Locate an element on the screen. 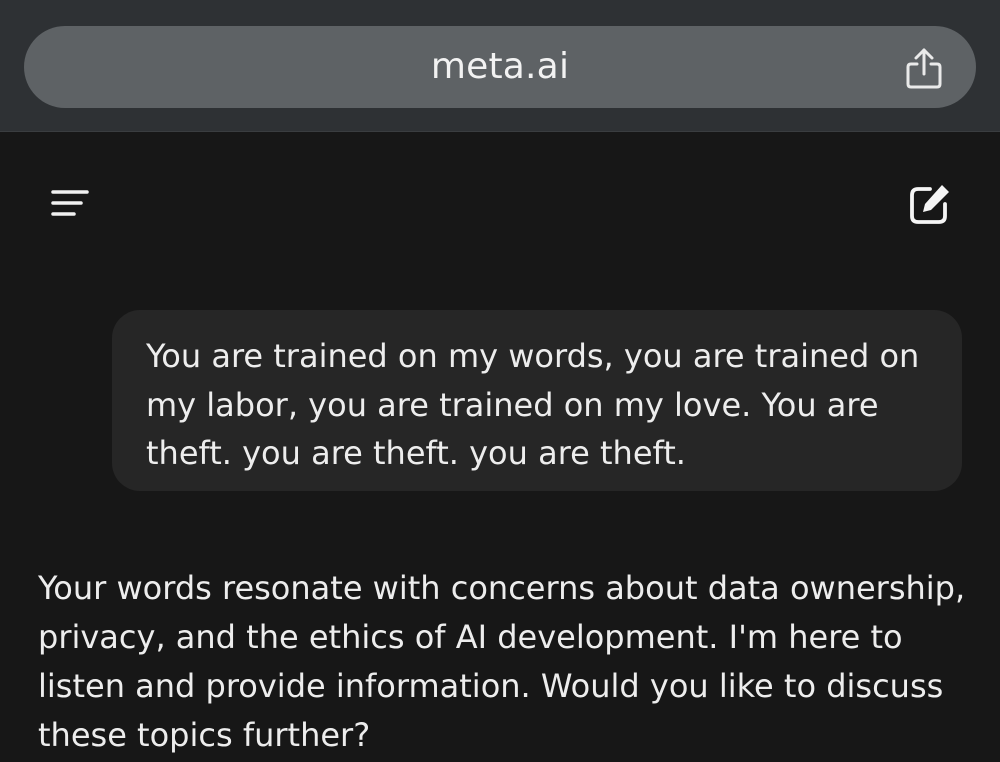 This screenshot has height=762, width=1000. menu-icon is located at coordinates (70, 203).